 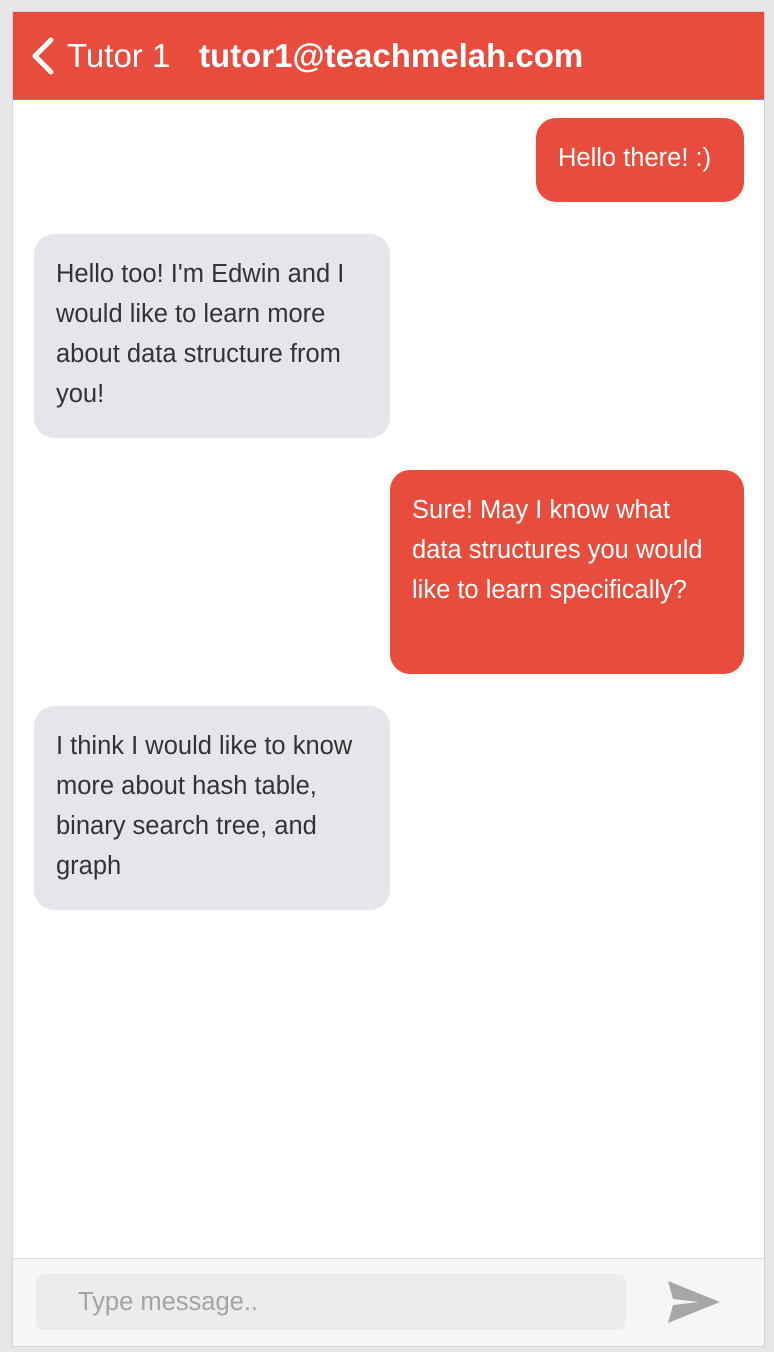 I want to click on message-bubble-sent: Hello there! :), so click(x=640, y=160).